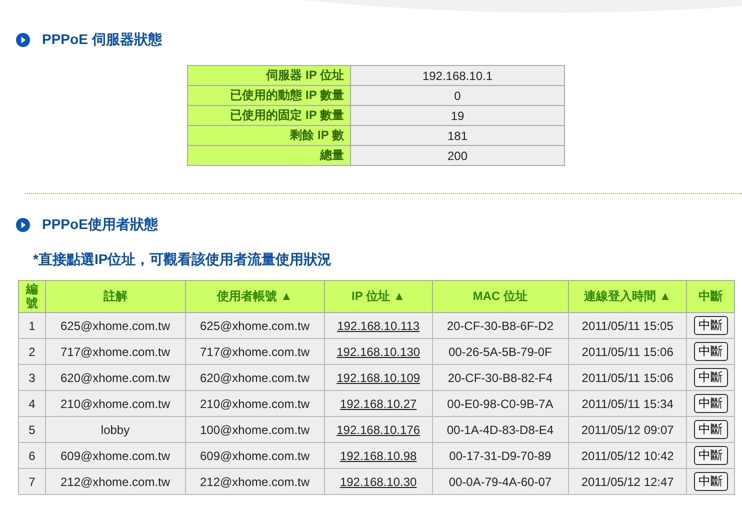 This screenshot has width=742, height=506. I want to click on table-cell: 7, so click(32, 481).